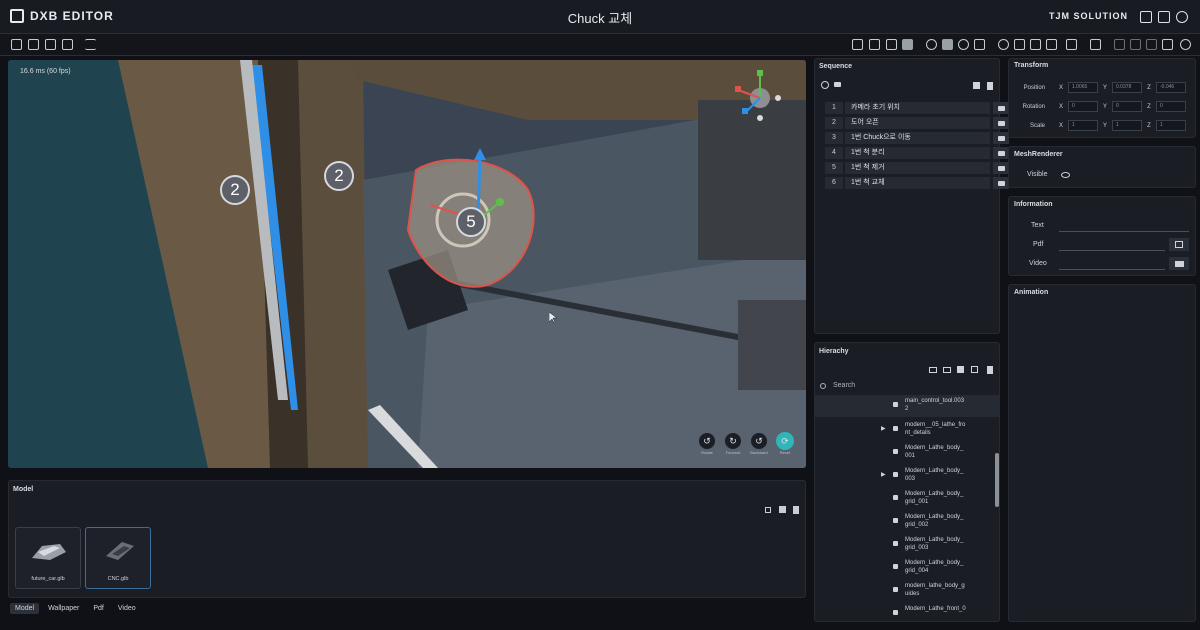  What do you see at coordinates (1164, 17) in the screenshot?
I see `document-icon` at bounding box center [1164, 17].